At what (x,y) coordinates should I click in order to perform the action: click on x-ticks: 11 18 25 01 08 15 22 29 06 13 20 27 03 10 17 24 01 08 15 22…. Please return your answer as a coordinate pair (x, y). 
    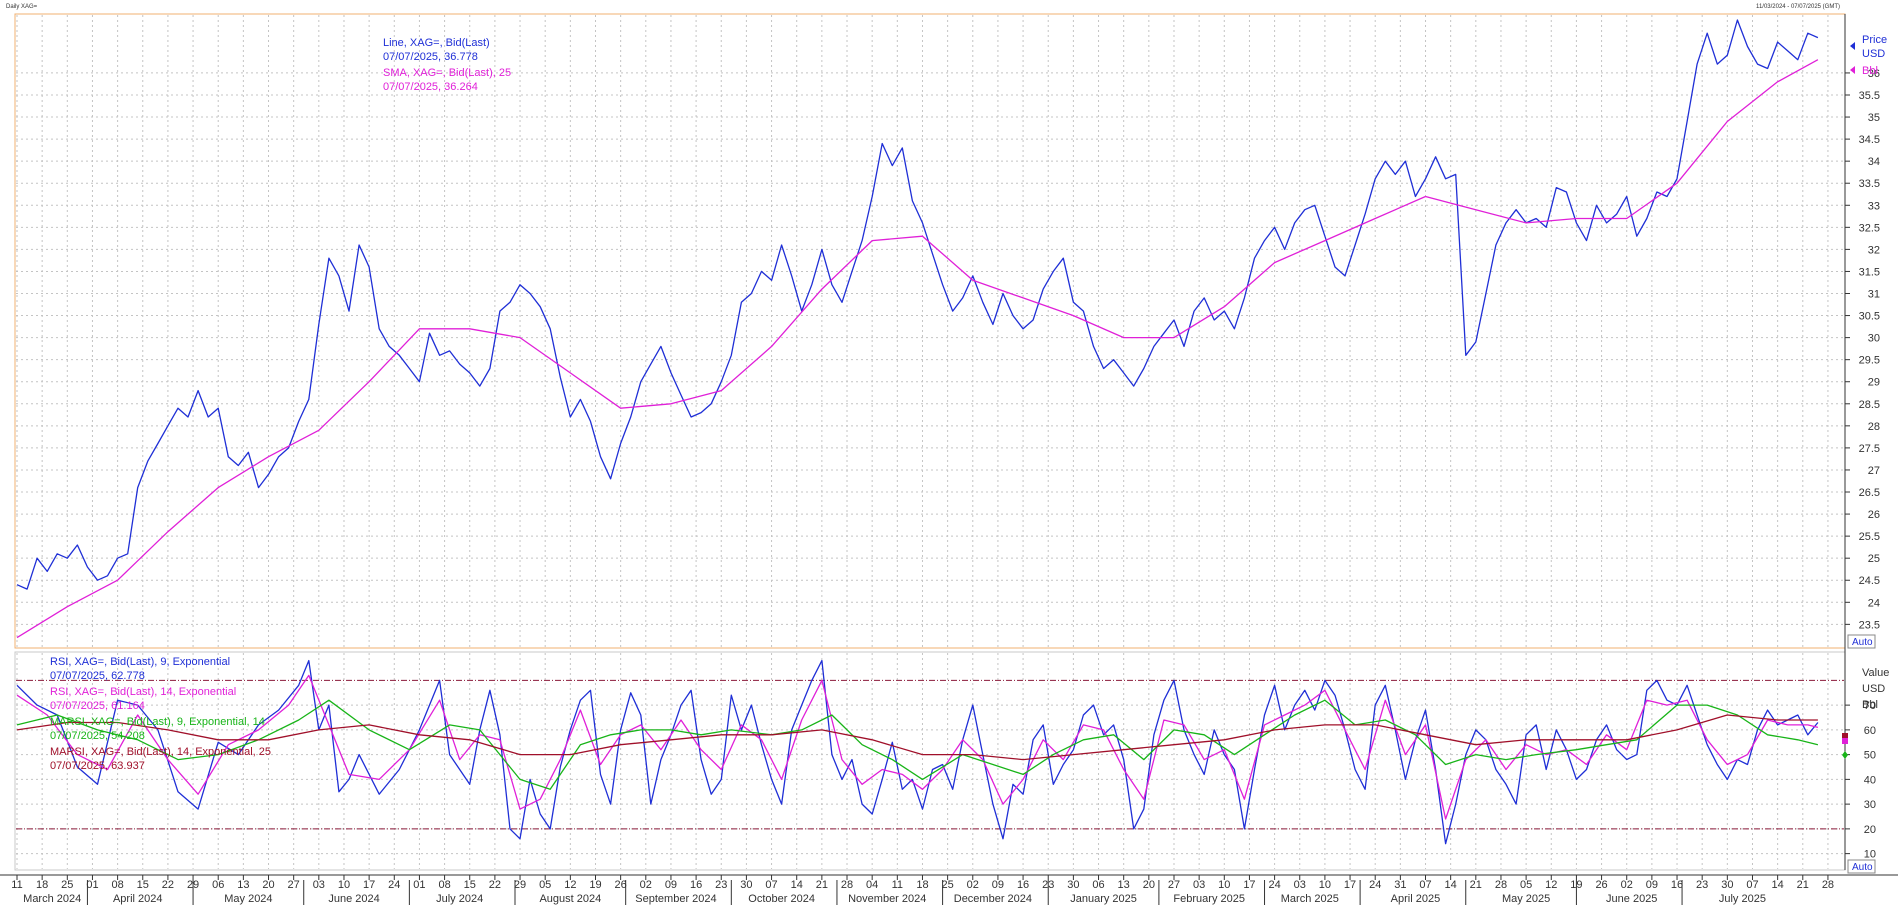
    Looking at the image, I should click on (922, 890).